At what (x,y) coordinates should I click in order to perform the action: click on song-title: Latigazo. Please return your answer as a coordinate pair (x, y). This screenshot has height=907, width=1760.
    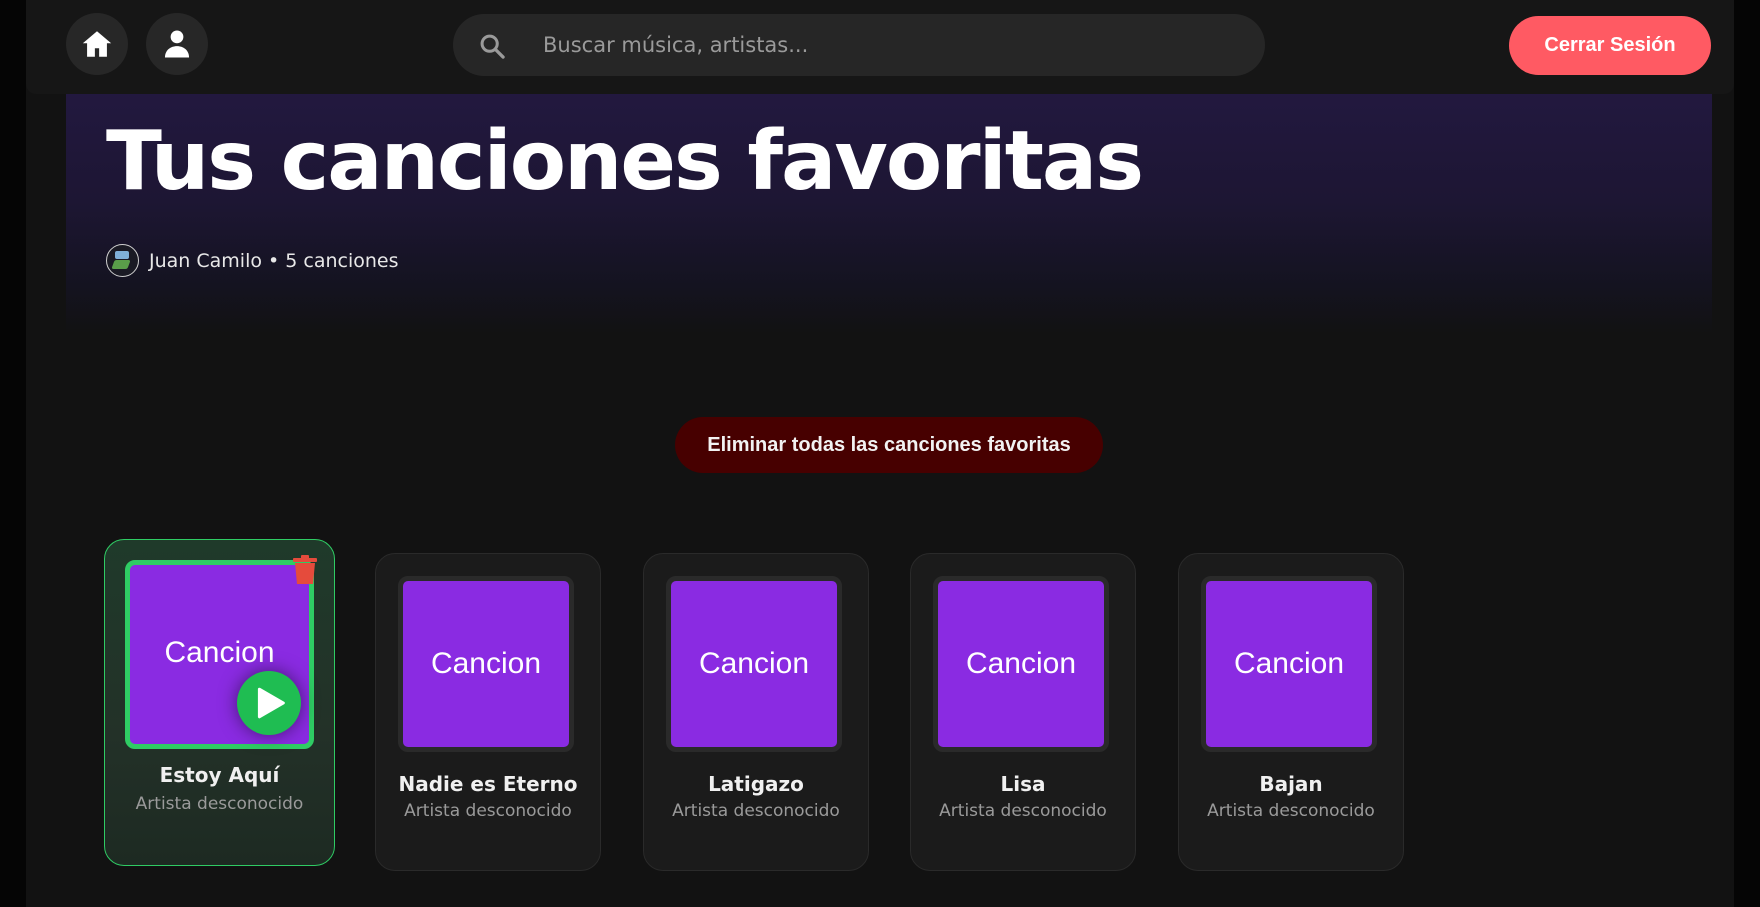
    Looking at the image, I should click on (756, 784).